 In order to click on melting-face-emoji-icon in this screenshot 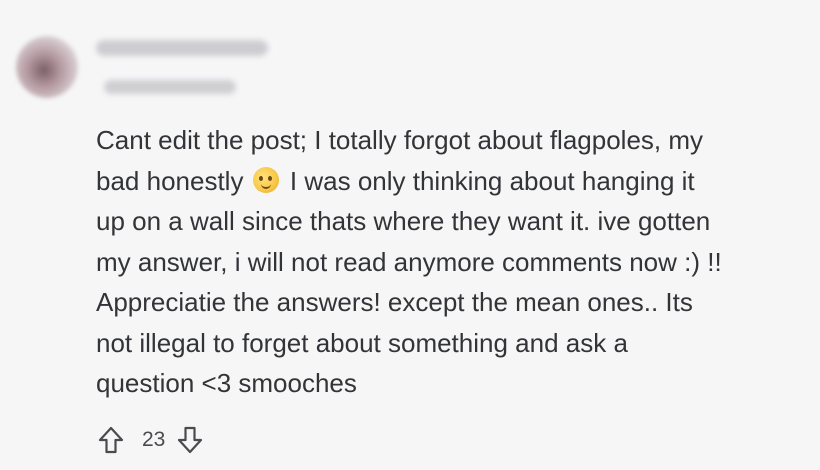, I will do `click(265, 179)`.